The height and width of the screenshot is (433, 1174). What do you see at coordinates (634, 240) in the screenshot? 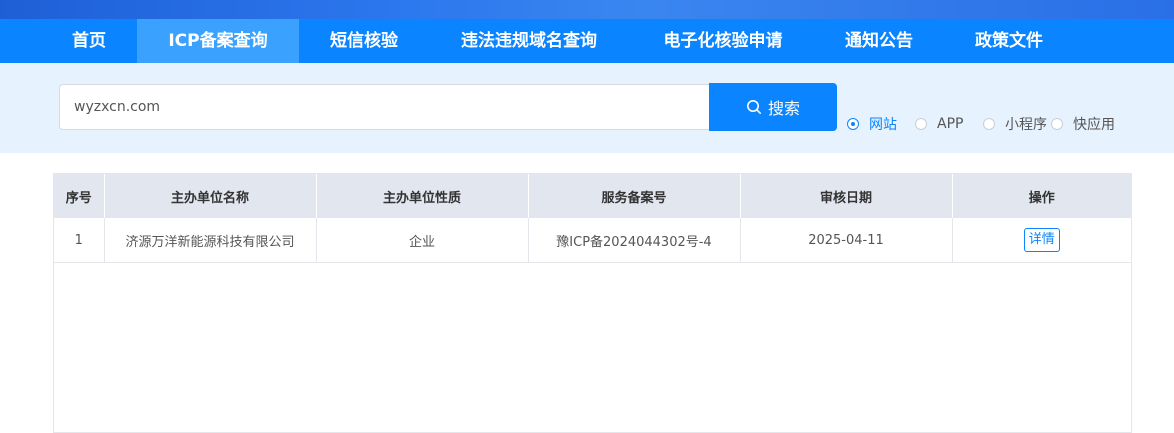
I see `cell-record-no: 豫ICP备2024044302号-4` at bounding box center [634, 240].